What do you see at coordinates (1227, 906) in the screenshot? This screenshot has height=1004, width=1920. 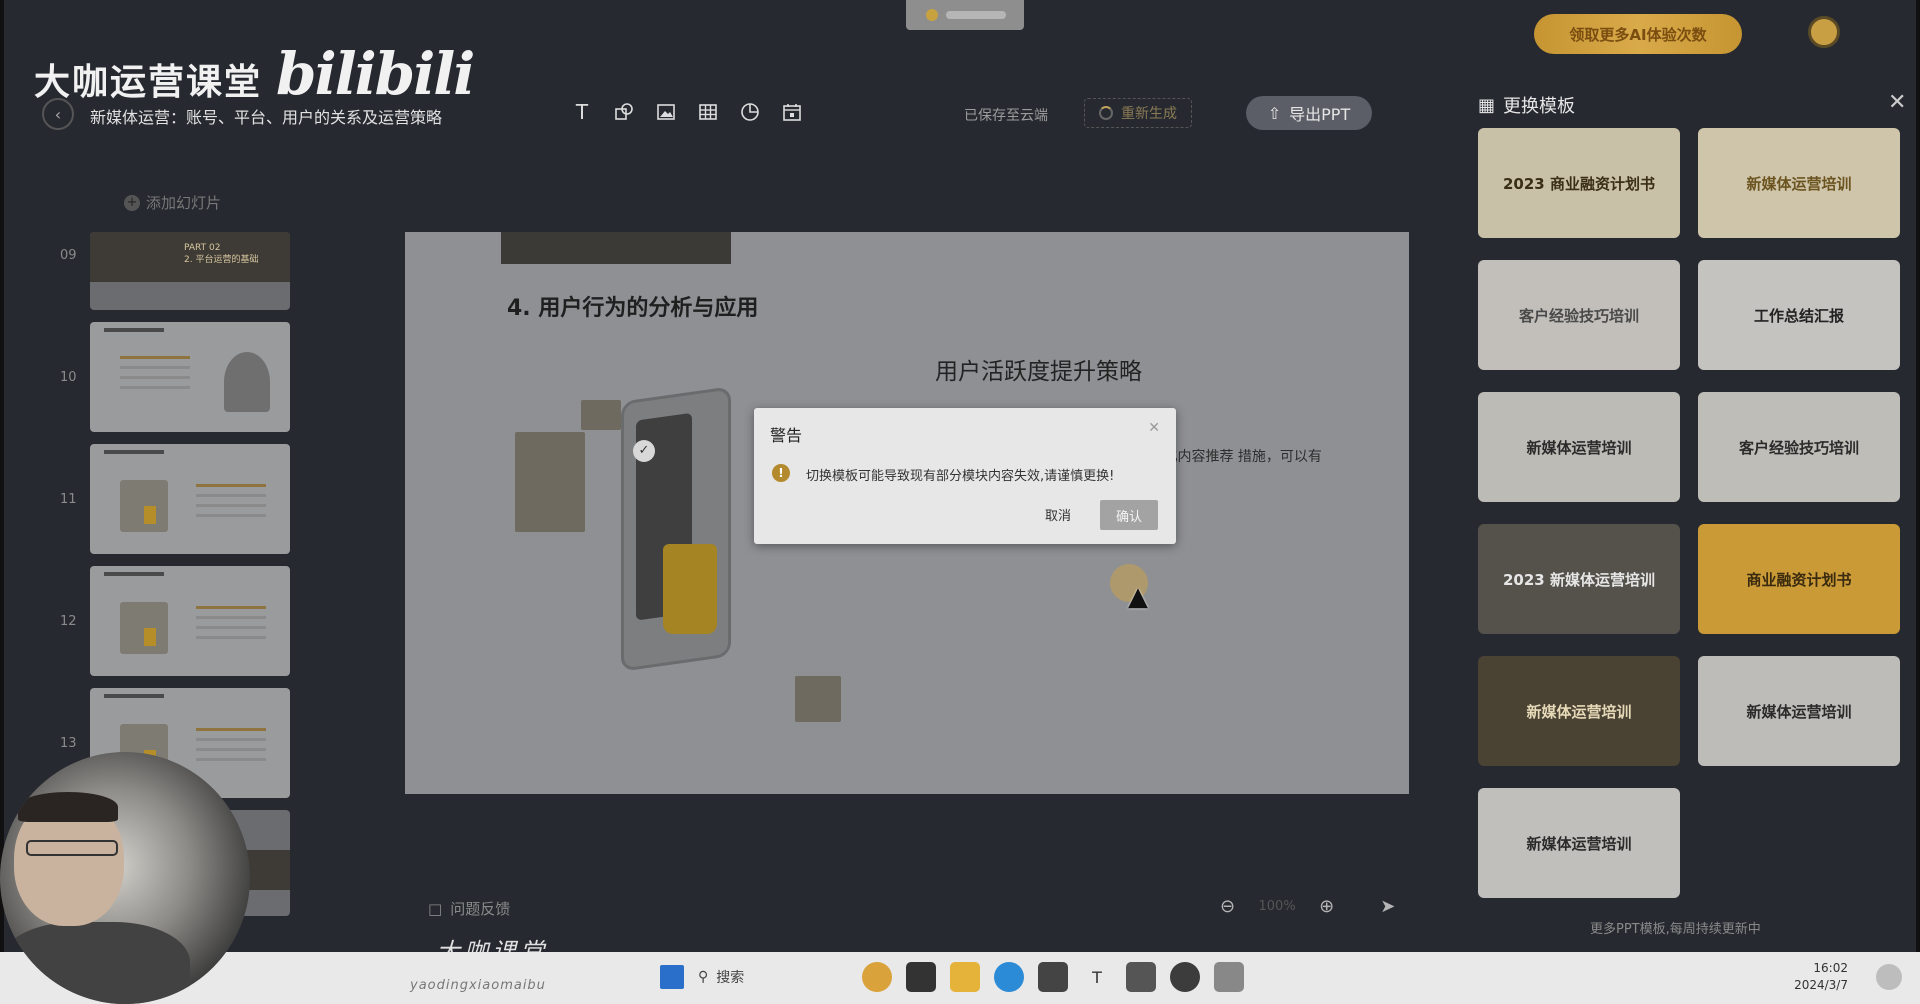 I see `zoom-out-icon: ⊖` at bounding box center [1227, 906].